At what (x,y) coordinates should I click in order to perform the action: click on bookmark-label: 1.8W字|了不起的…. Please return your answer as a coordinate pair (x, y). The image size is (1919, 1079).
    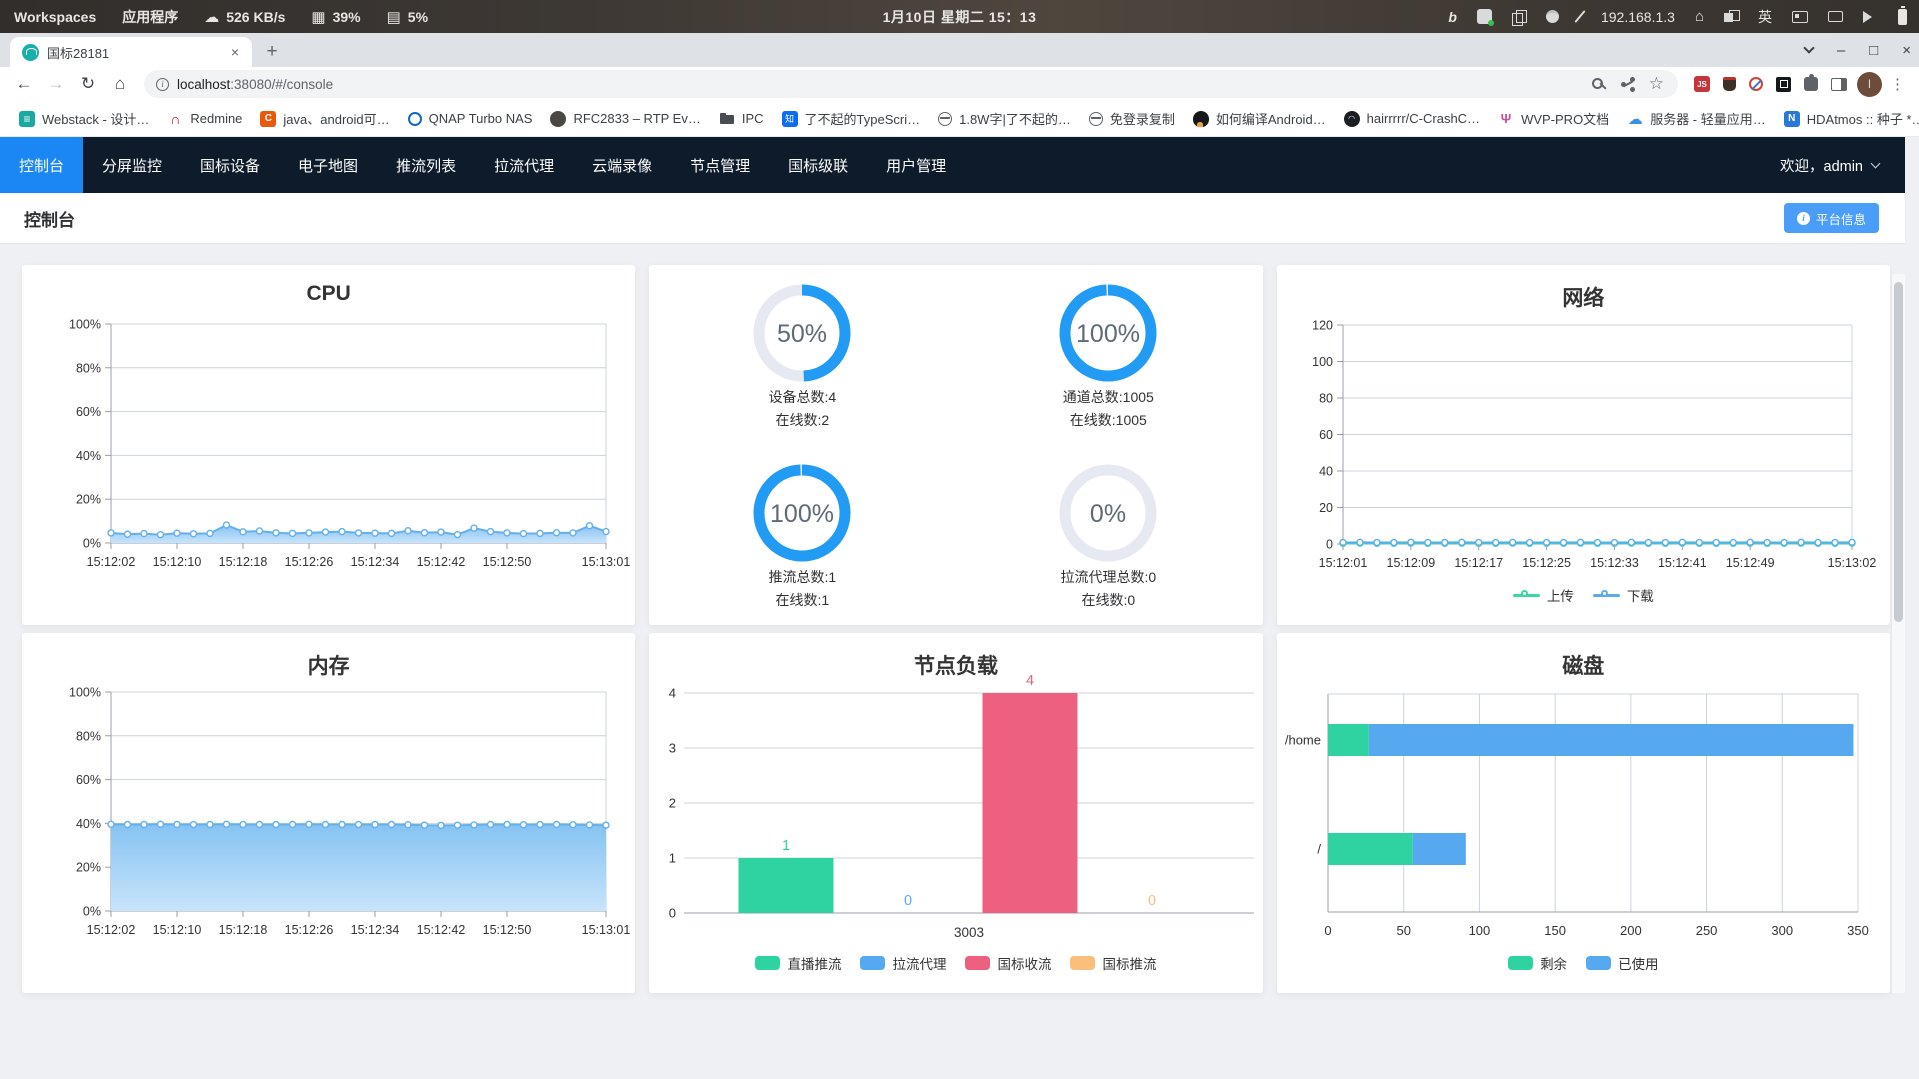
    Looking at the image, I should click on (1015, 119).